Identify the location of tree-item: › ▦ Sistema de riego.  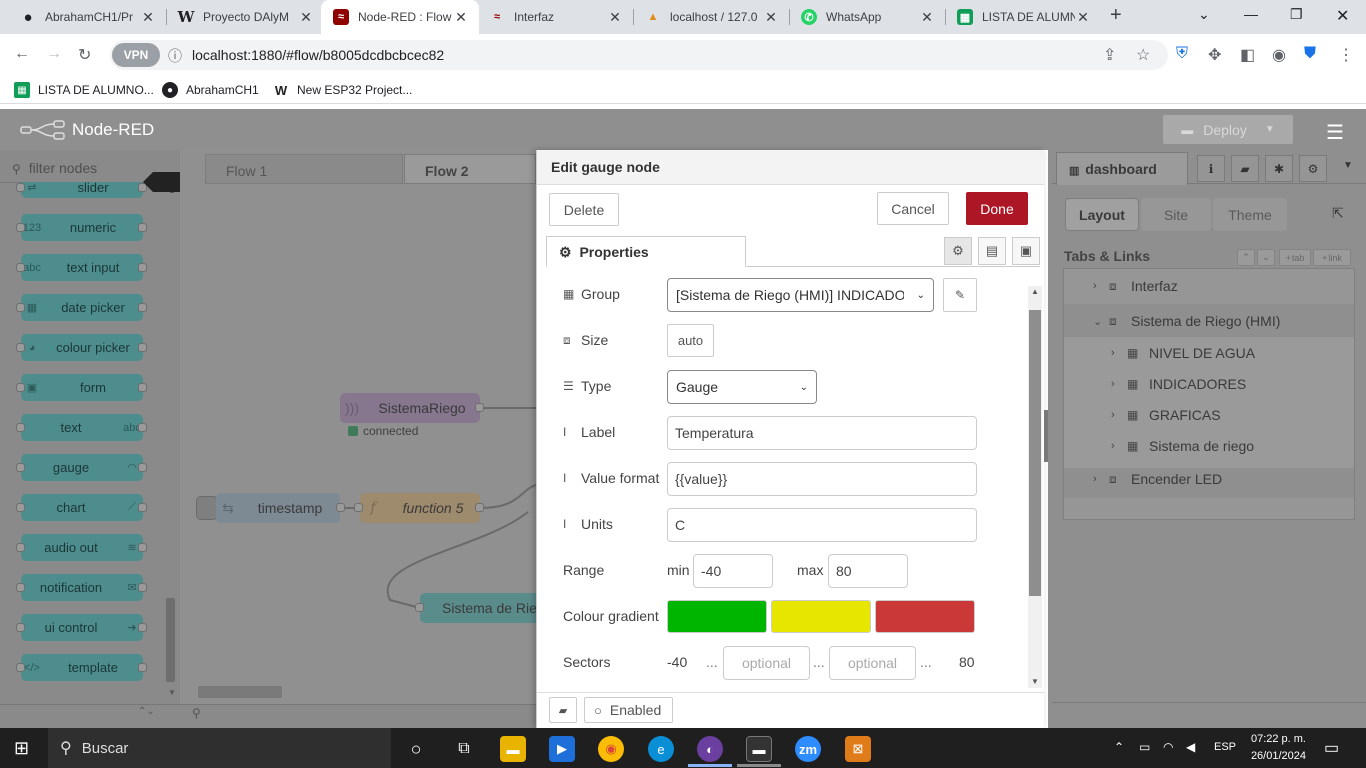
(1182, 446).